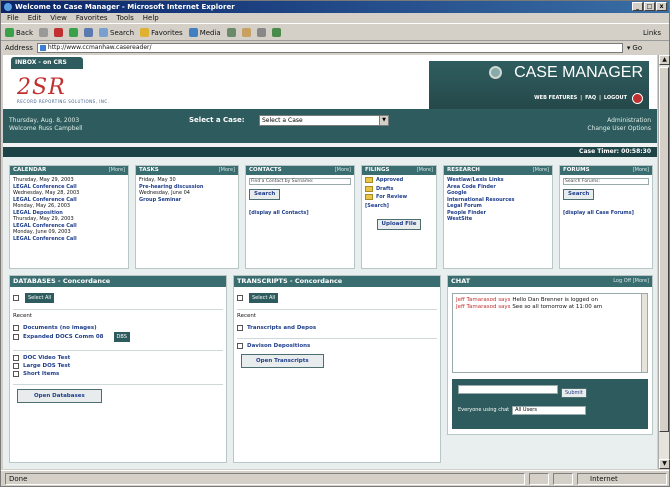 Image resolution: width=670 pixels, height=487 pixels. What do you see at coordinates (664, 60) in the screenshot?
I see `scroll-up-icon: ▲` at bounding box center [664, 60].